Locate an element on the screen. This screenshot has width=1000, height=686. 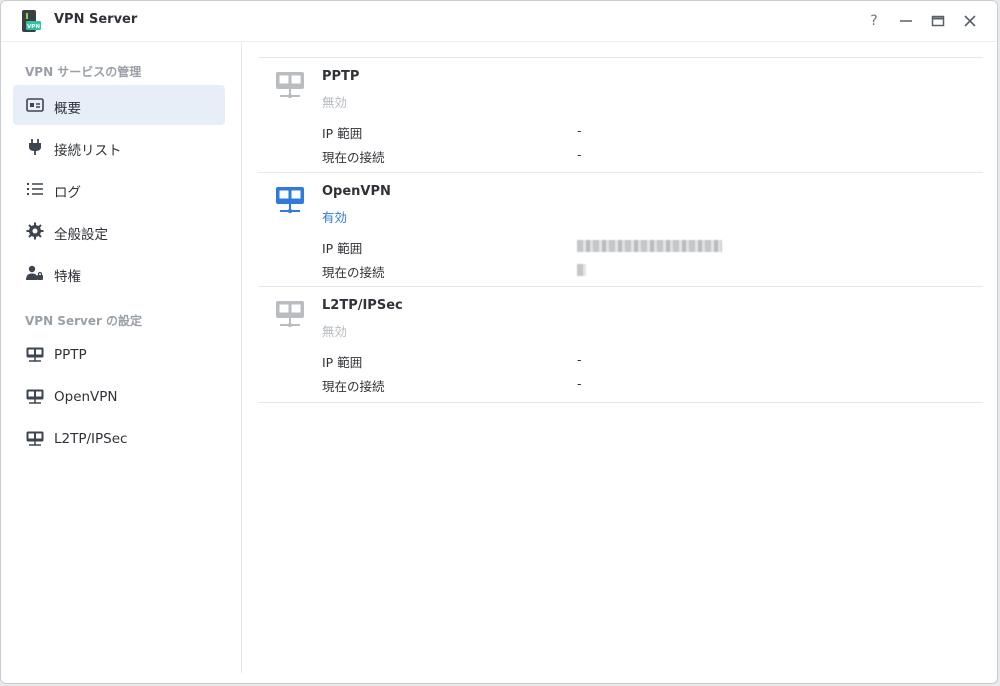
service-card-openvpn: OpenVPN 有効 IP 範囲 現在の接続 is located at coordinates (620, 230).